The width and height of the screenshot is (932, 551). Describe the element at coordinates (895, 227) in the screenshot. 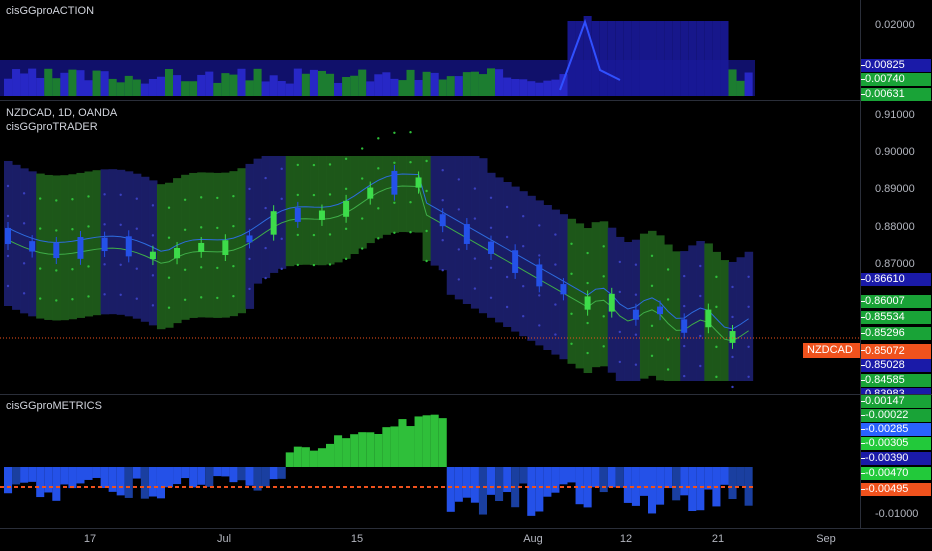

I see `axis-tick: 0.88000` at that location.